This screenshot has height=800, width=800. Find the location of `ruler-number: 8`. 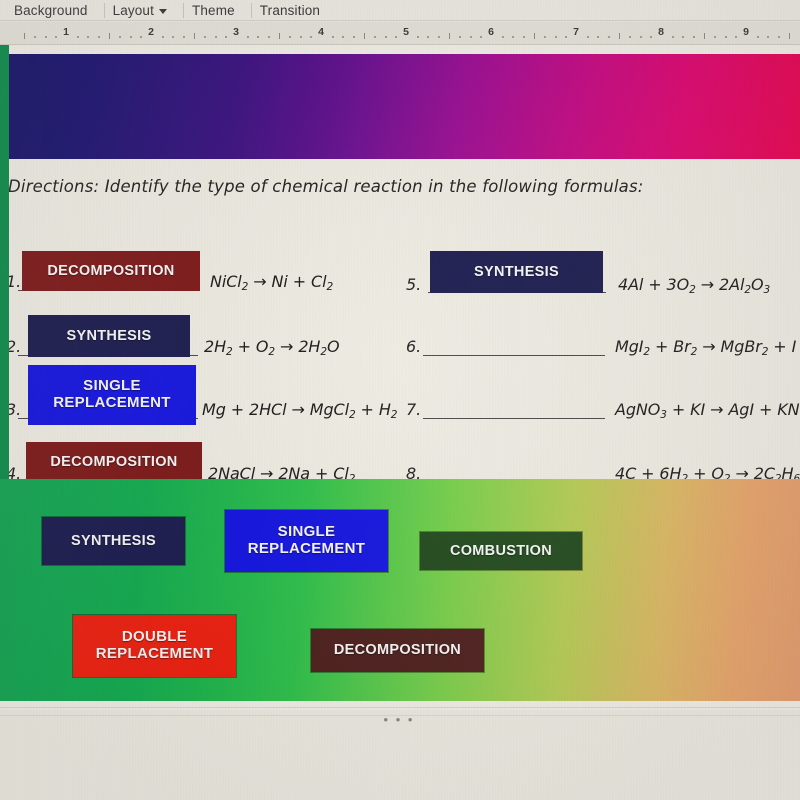

ruler-number: 8 is located at coordinates (661, 32).